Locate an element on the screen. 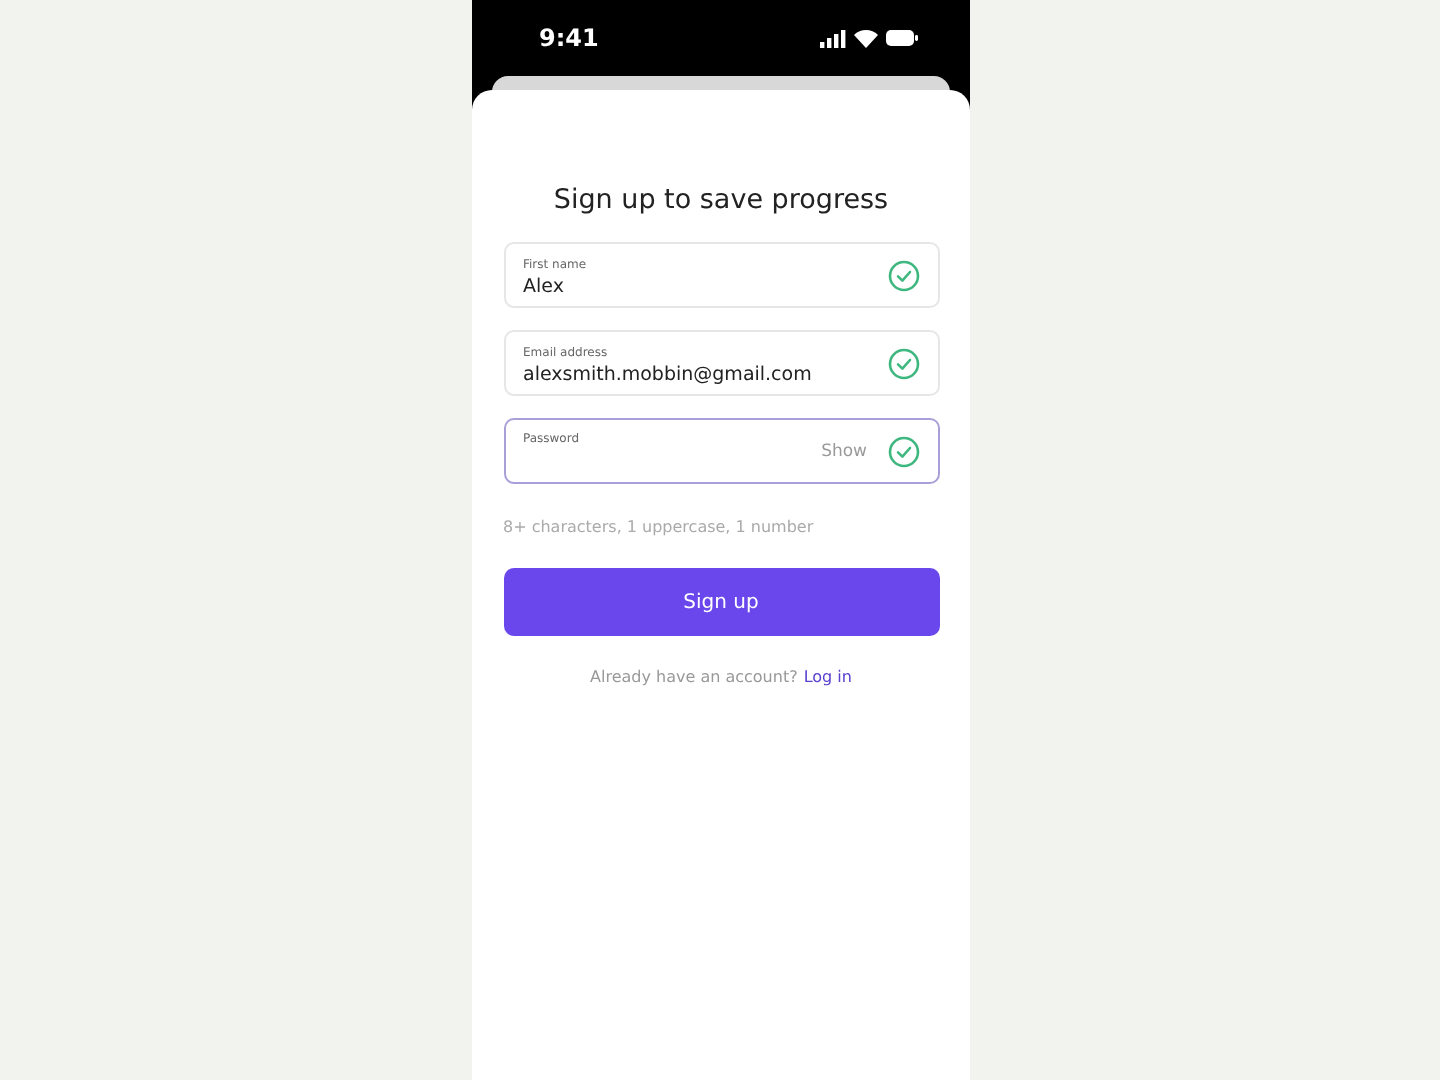 The height and width of the screenshot is (1080, 1440). field-value: alexsmith.mobbin@gmail.com is located at coordinates (668, 374).